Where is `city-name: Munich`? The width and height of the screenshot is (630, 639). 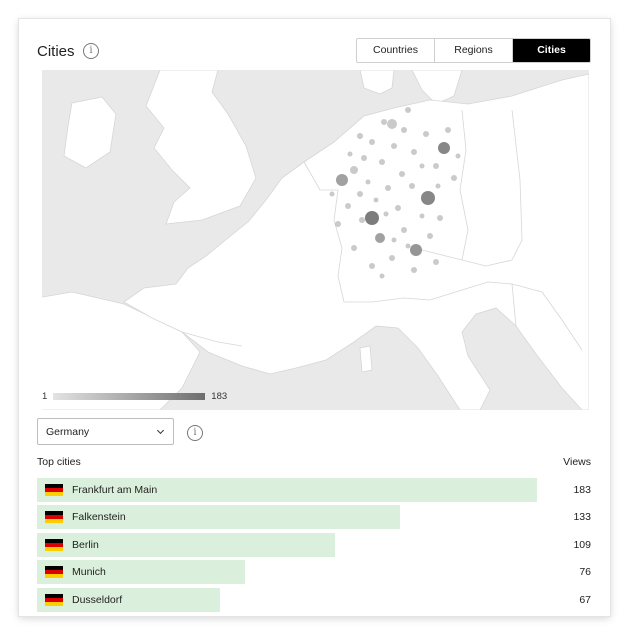 city-name: Munich is located at coordinates (89, 572).